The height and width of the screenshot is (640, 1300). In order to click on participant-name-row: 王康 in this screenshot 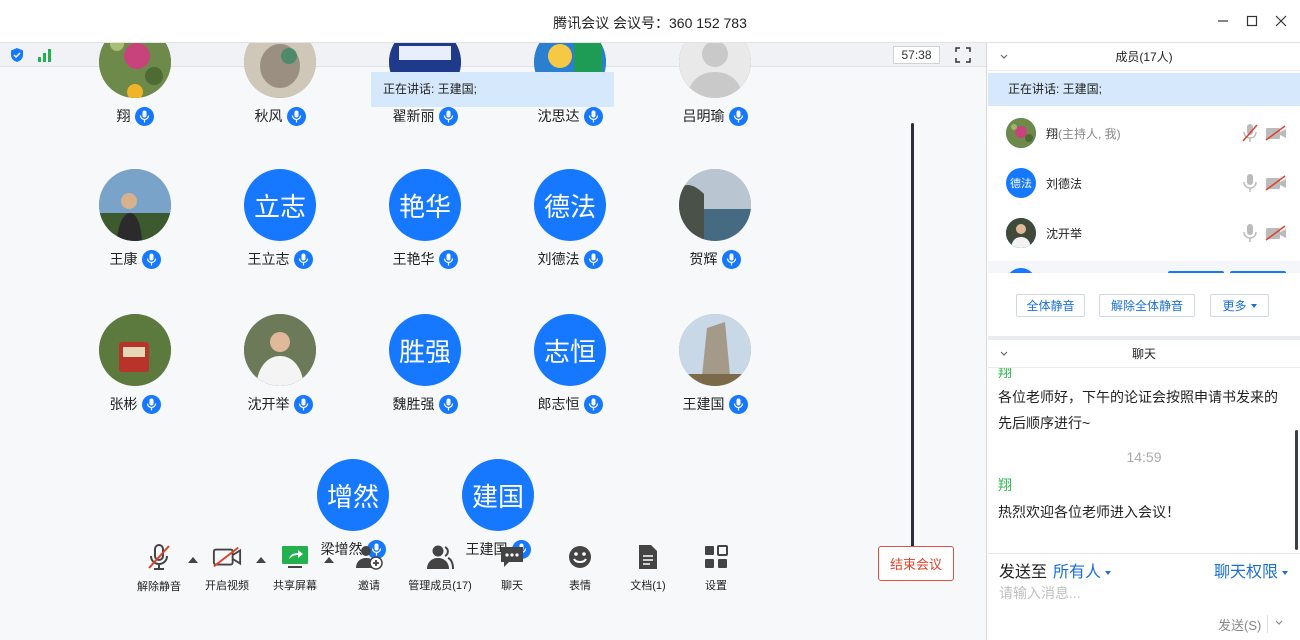, I will do `click(135, 259)`.